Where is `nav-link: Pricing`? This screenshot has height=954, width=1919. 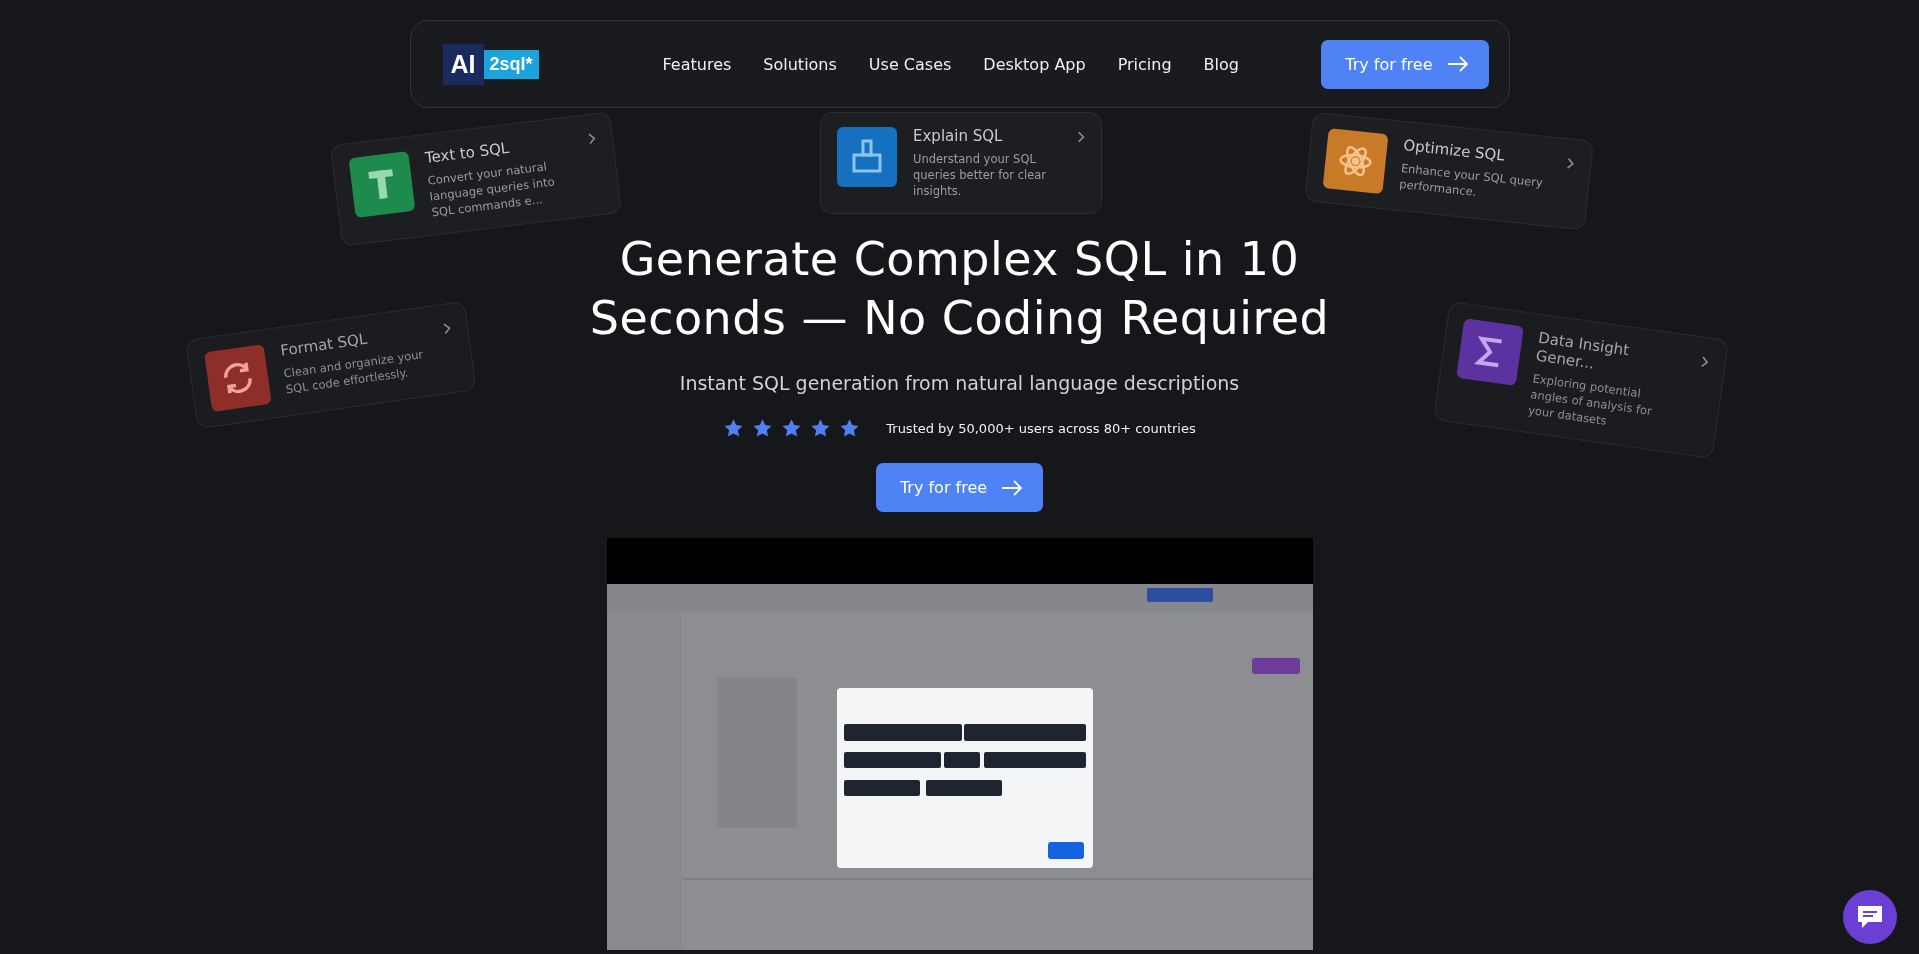 nav-link: Pricing is located at coordinates (1144, 64).